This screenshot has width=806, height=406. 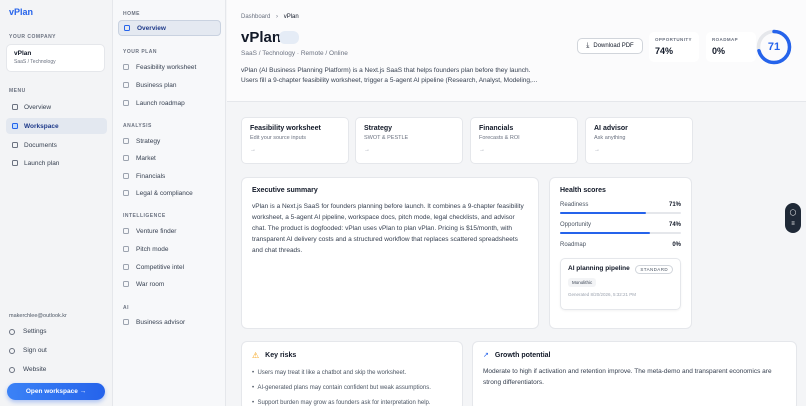 What do you see at coordinates (169, 231) in the screenshot?
I see `nav-venture-finder: Venture finder` at bounding box center [169, 231].